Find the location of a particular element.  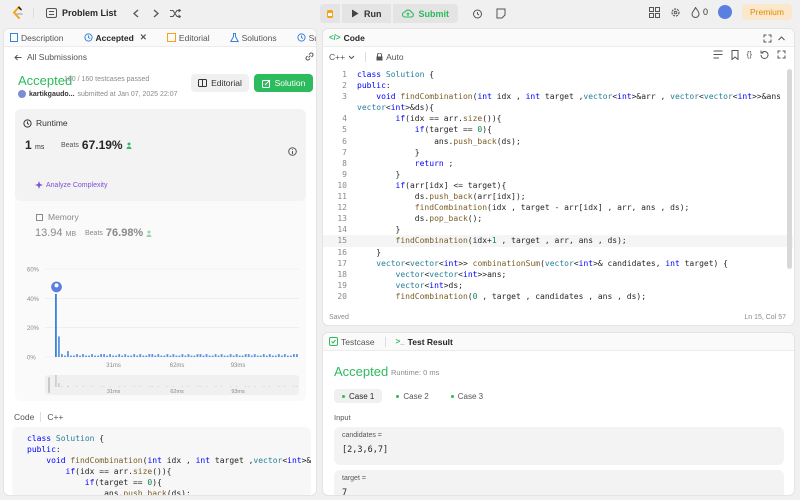

analyze-complexity-link: Analyze Complexity is located at coordinates (71, 185).